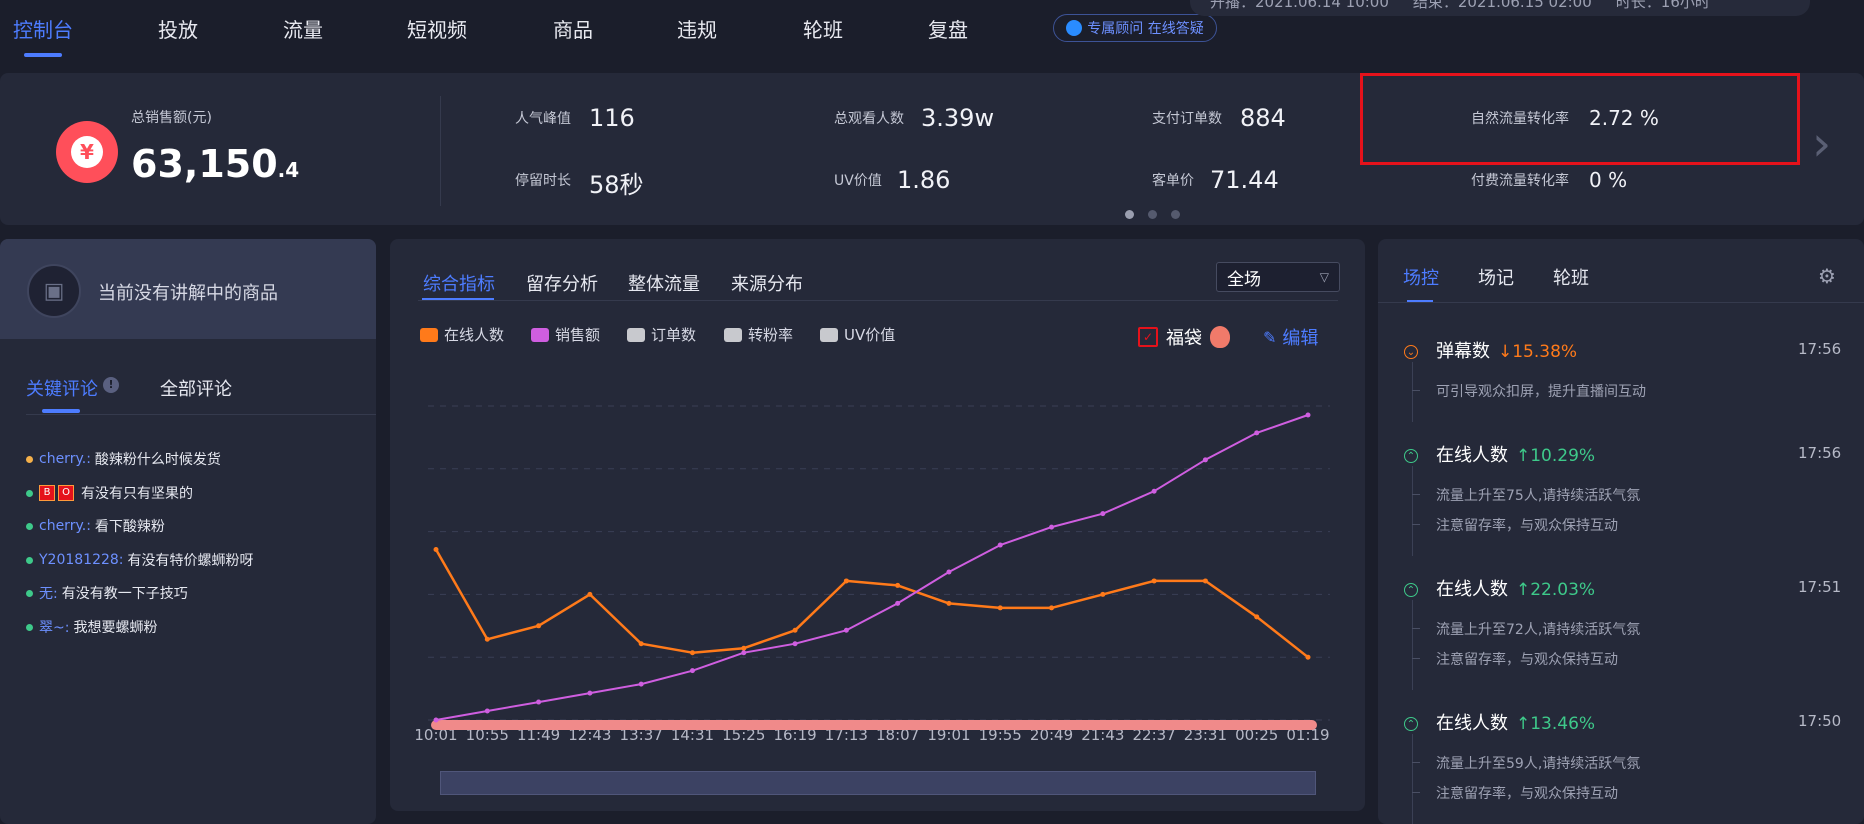 This screenshot has height=824, width=1864. I want to click on total-sales-label: 总销售额(元), so click(171, 118).